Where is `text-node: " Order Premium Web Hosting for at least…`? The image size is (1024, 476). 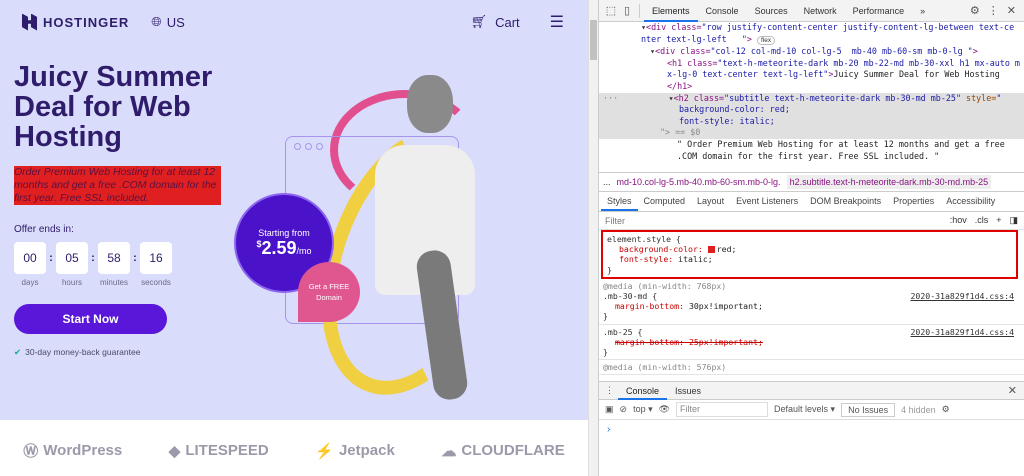
text-node: " Order Premium Web Hosting for at least… is located at coordinates (811, 145).